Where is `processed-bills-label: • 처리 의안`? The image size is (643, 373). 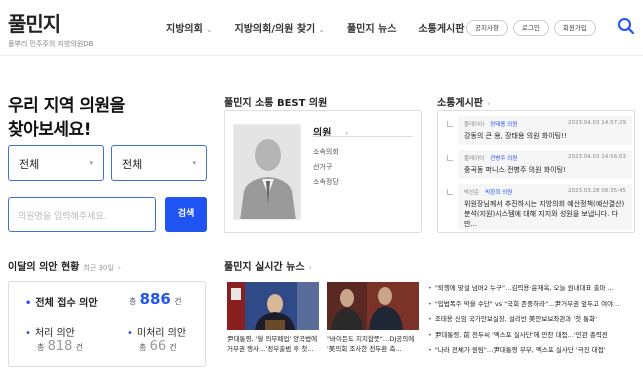
processed-bills-label: • 처리 의안 is located at coordinates (50, 331).